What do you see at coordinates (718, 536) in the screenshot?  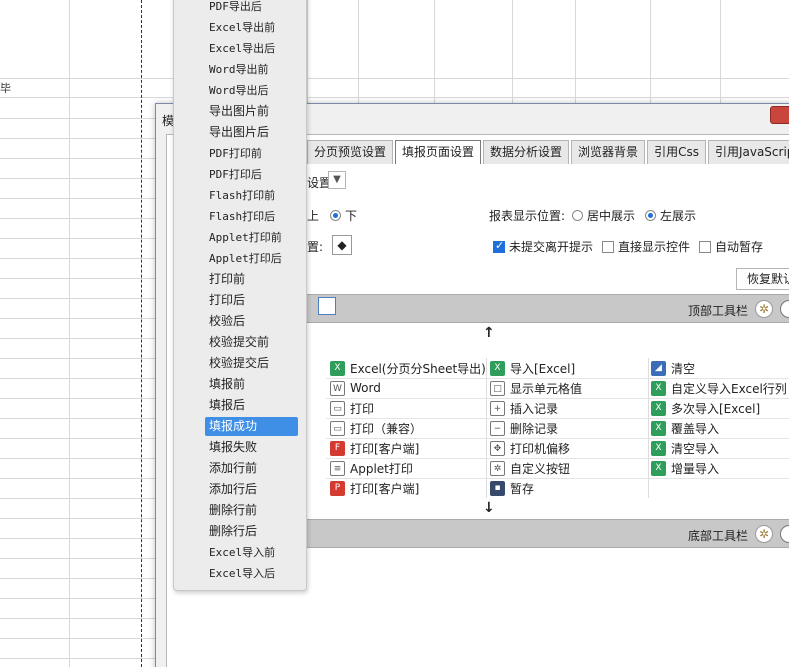 I see `bottom-toolbar-label: 底部工具栏` at bounding box center [718, 536].